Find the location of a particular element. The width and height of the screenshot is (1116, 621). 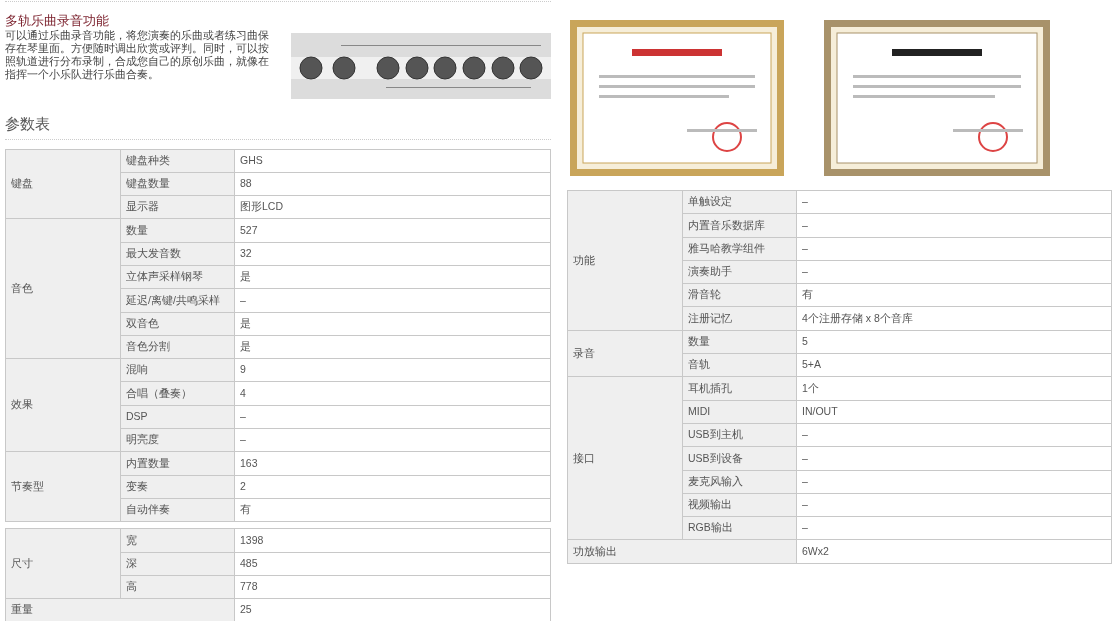

spec-value-cell: 1398 is located at coordinates (392, 540).